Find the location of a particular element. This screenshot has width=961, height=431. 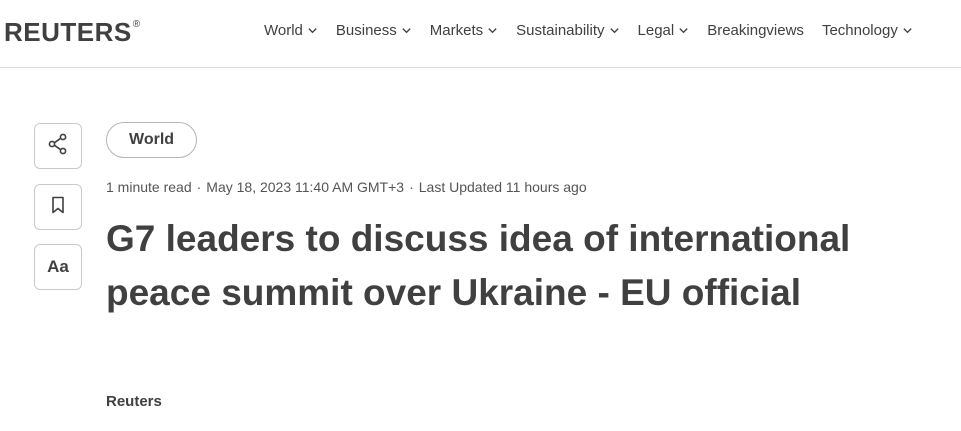

publish-date: May 18, 2023 11:40 AM GMT+3 is located at coordinates (305, 187).